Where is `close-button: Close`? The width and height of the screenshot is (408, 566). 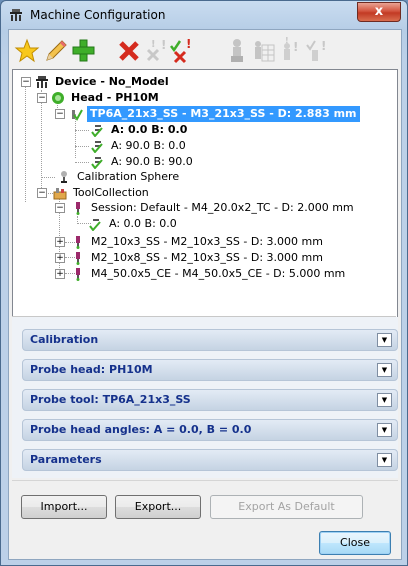 close-button: Close is located at coordinates (355, 543).